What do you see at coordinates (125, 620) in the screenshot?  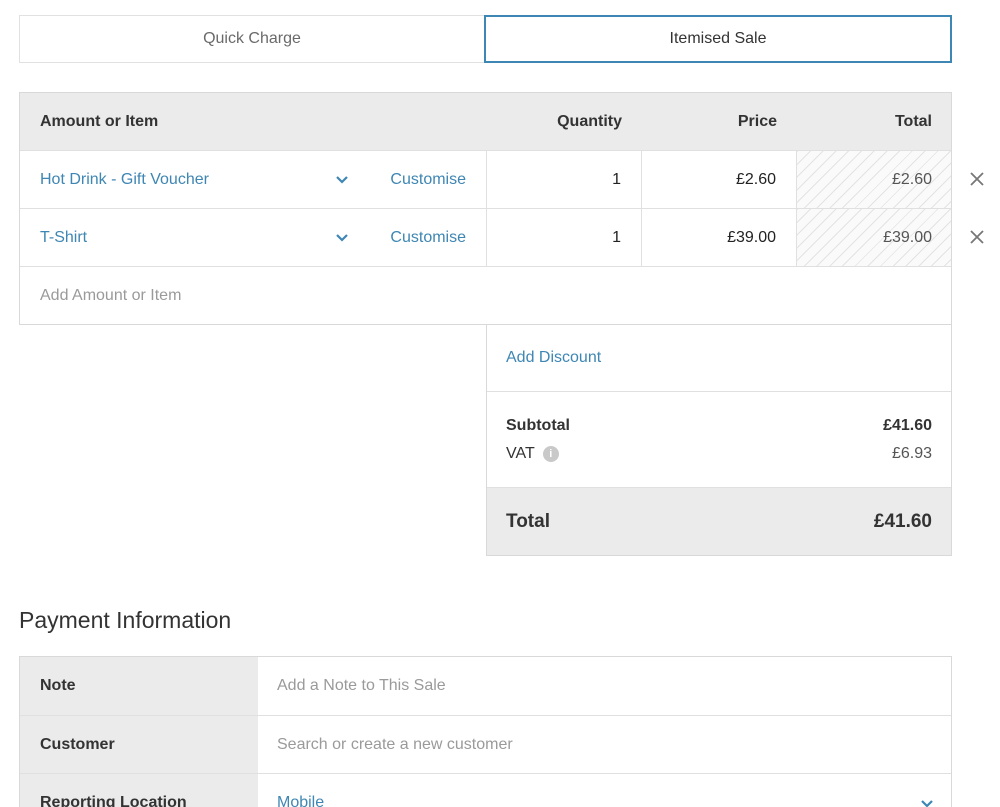 I see `payment-section-title: Payment Information` at bounding box center [125, 620].